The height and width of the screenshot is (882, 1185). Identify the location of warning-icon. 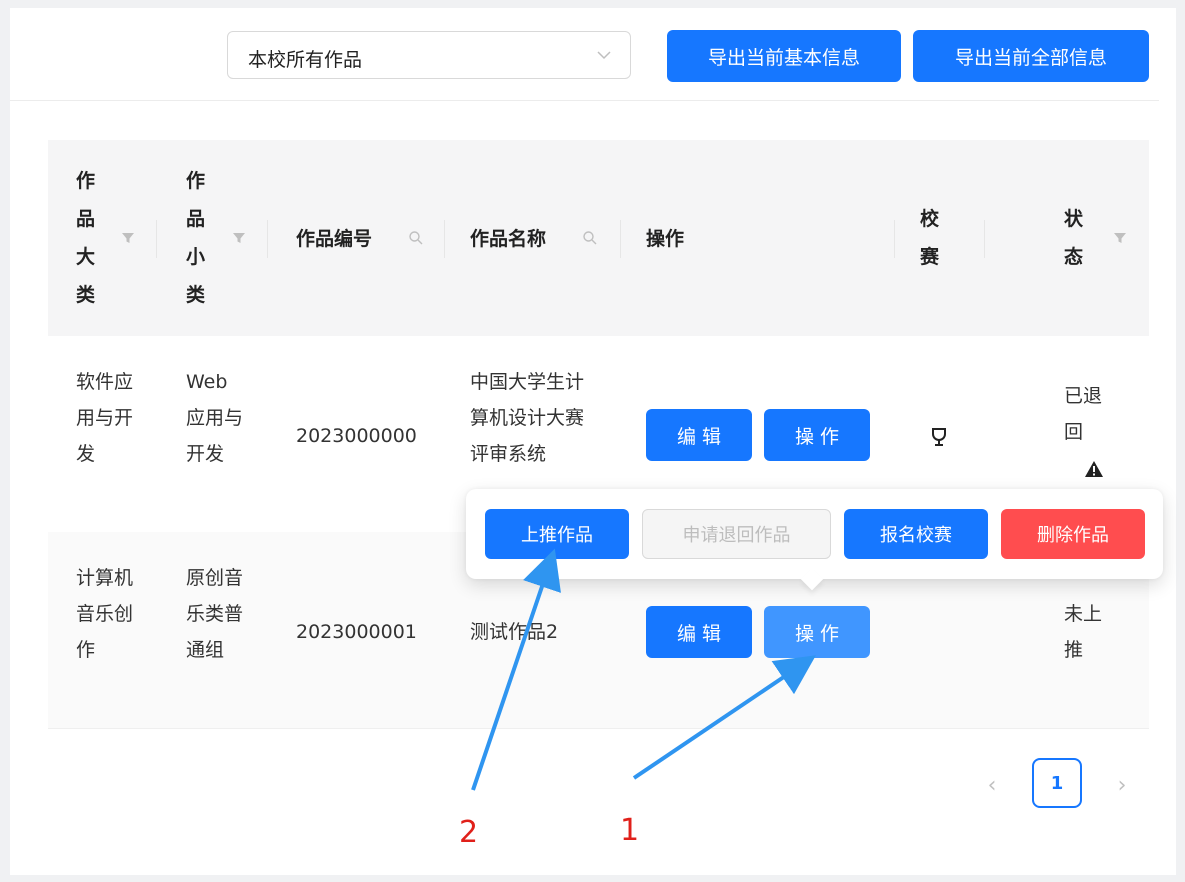
(1094, 469).